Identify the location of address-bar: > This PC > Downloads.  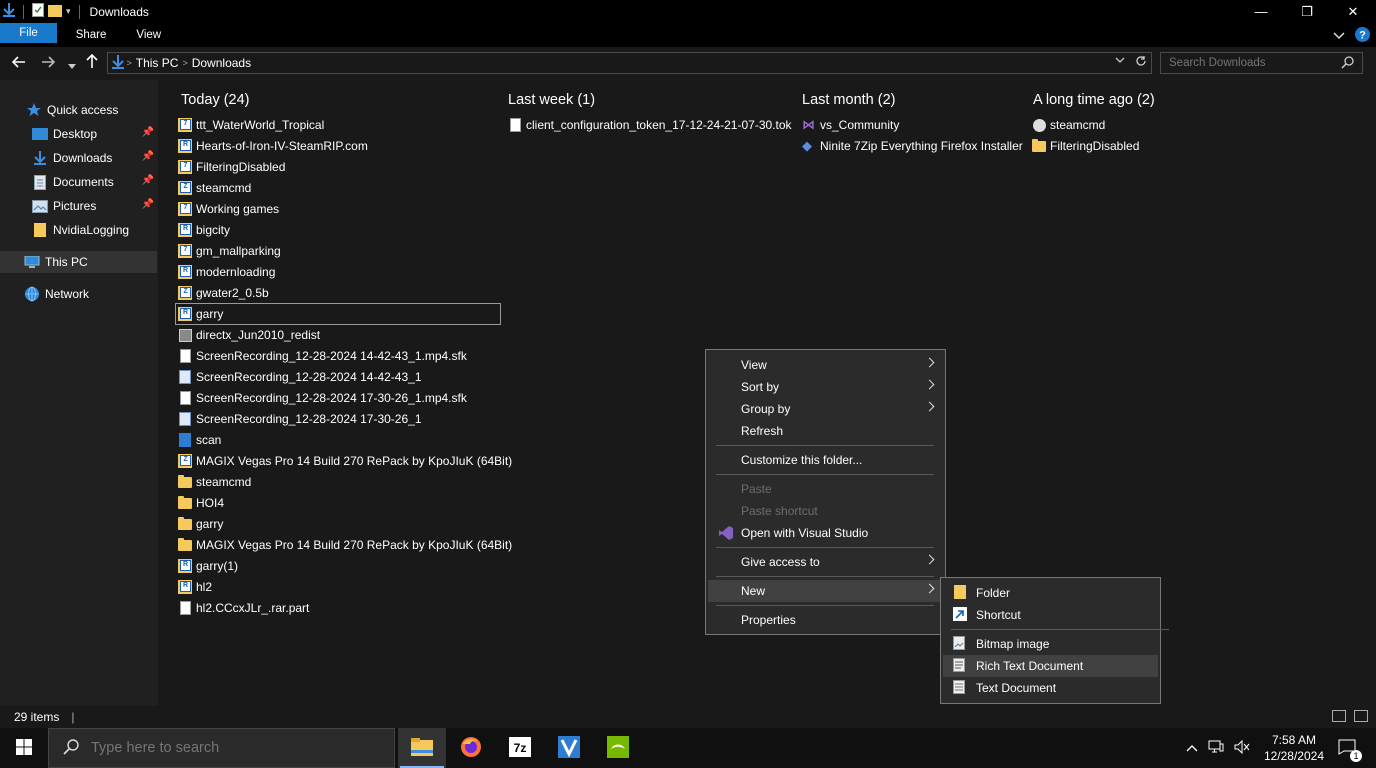
(629, 63).